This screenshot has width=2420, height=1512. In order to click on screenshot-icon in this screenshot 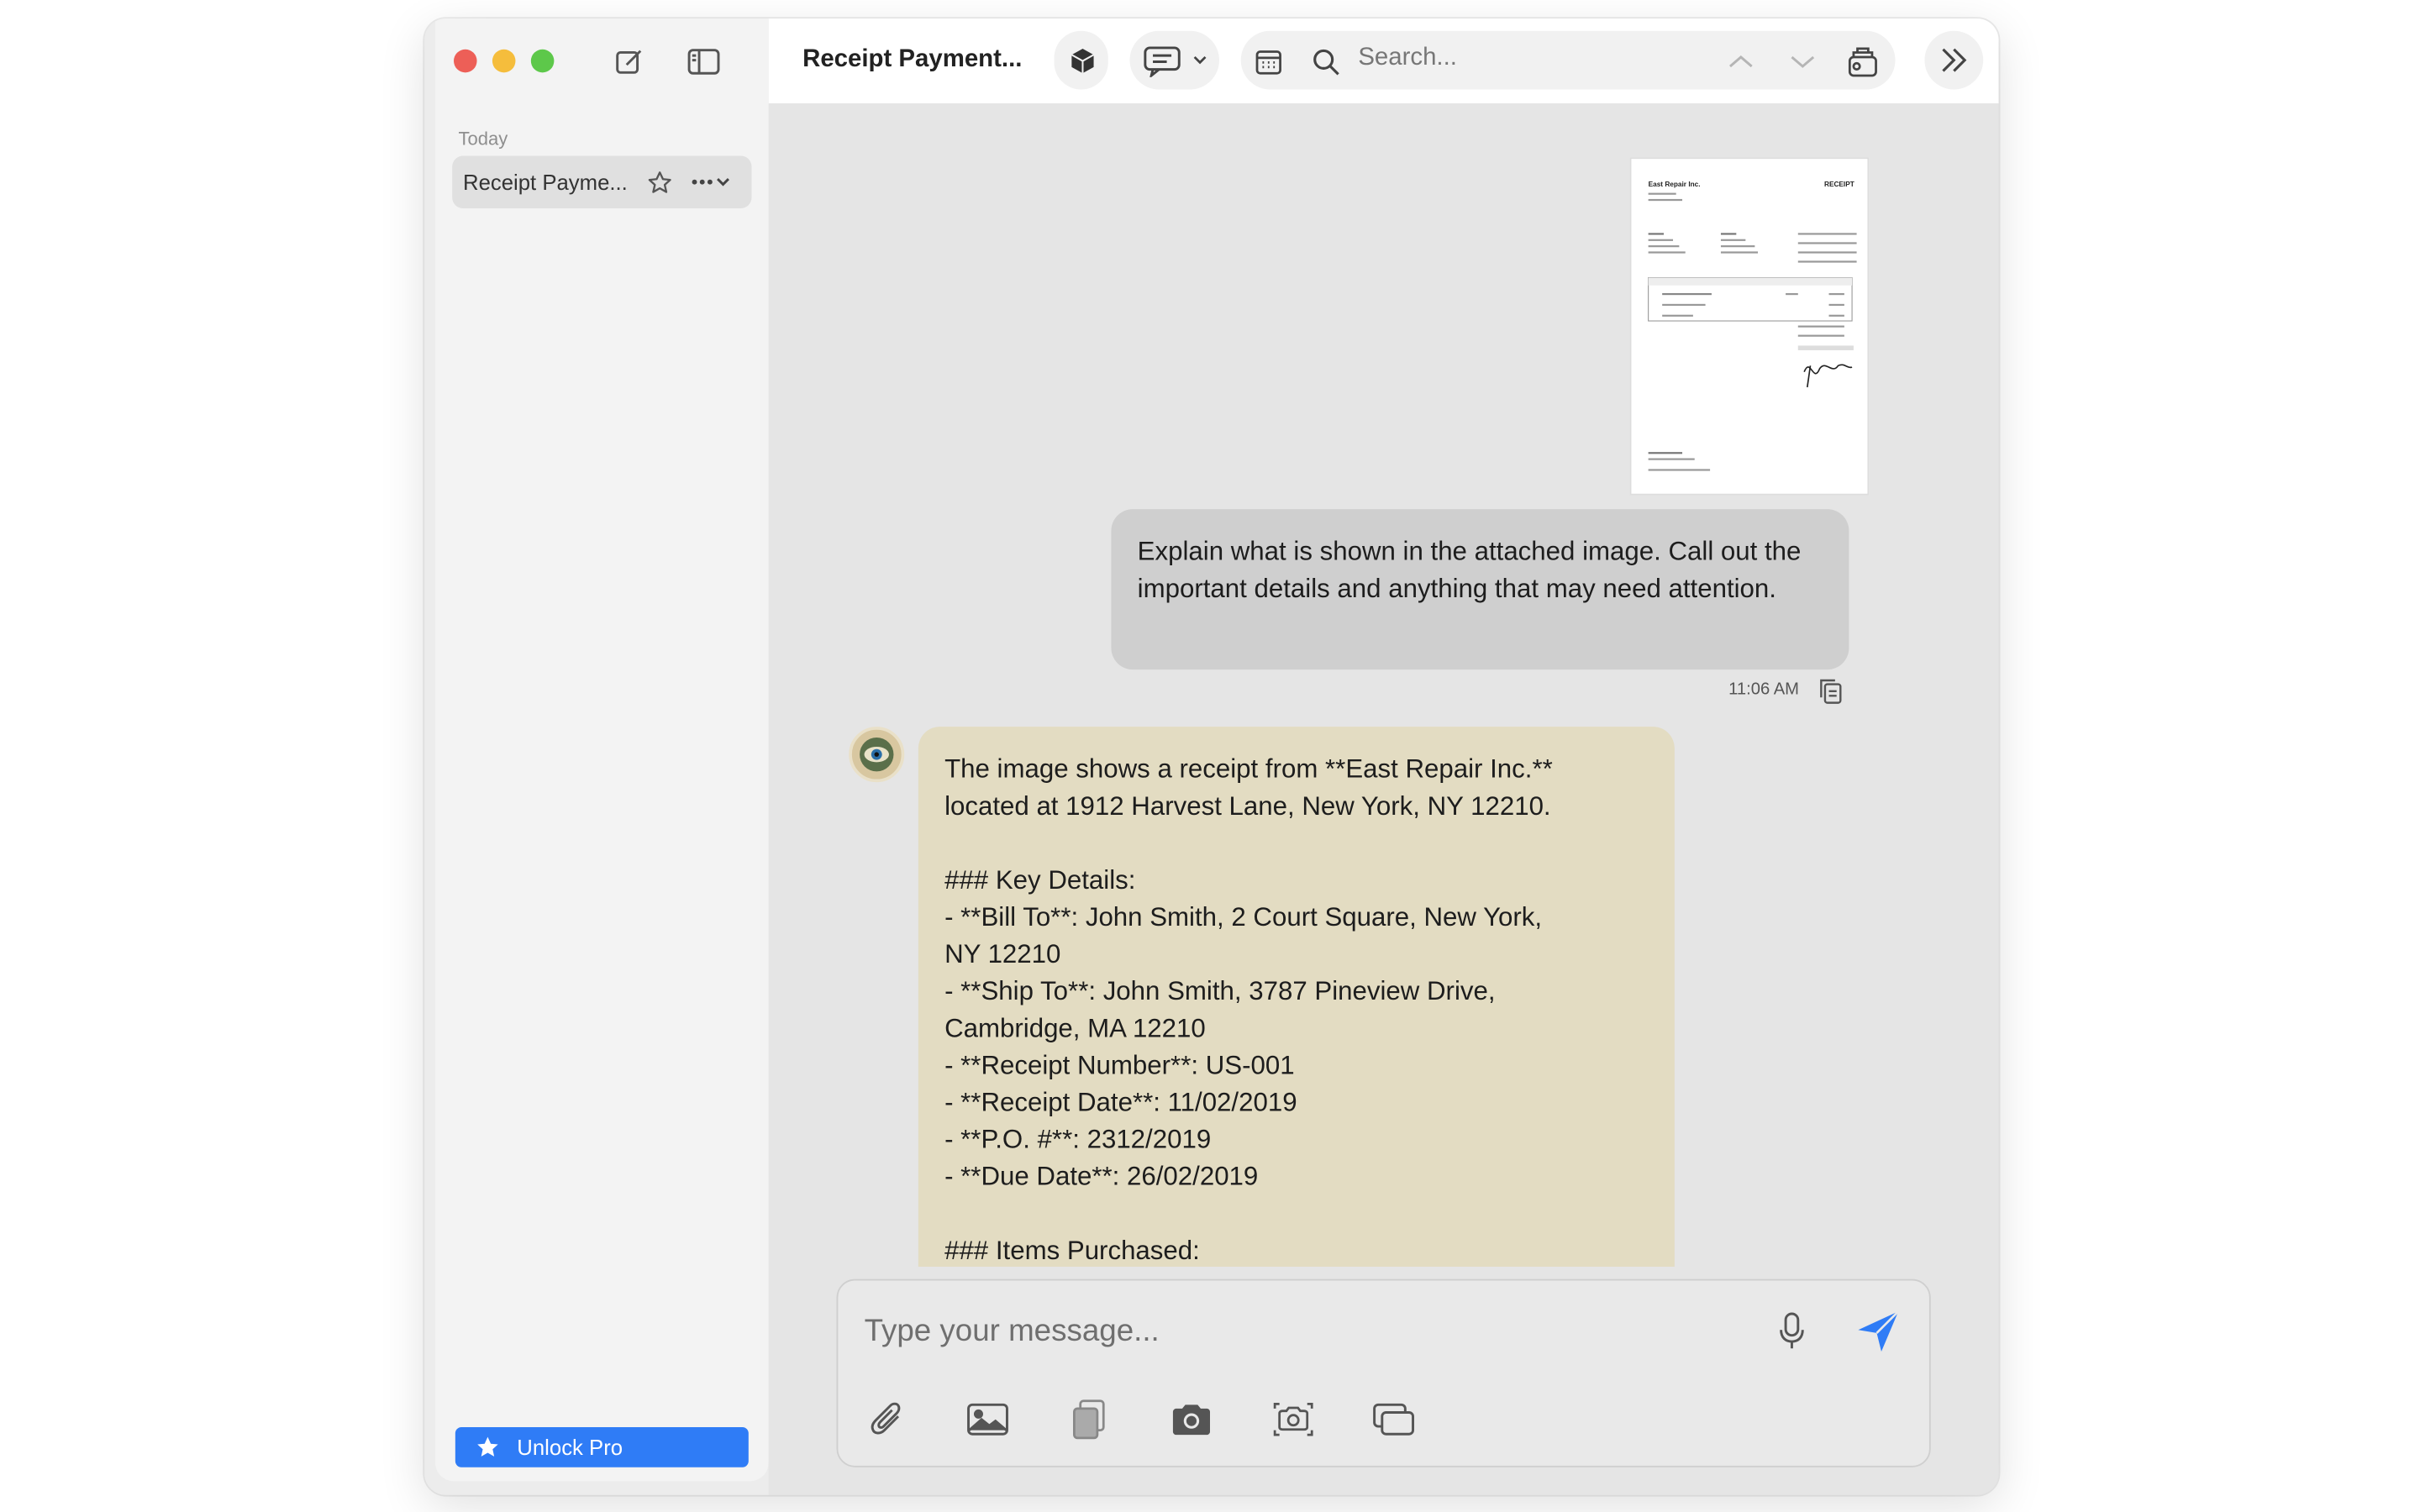, I will do `click(1293, 1419)`.